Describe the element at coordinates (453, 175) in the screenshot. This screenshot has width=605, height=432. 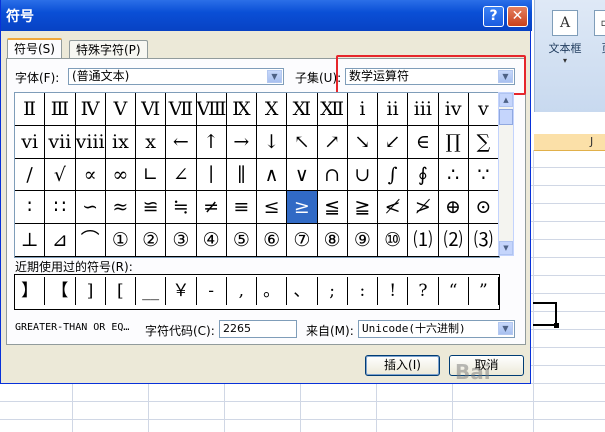
I see `symbol-cell: ∴` at that location.